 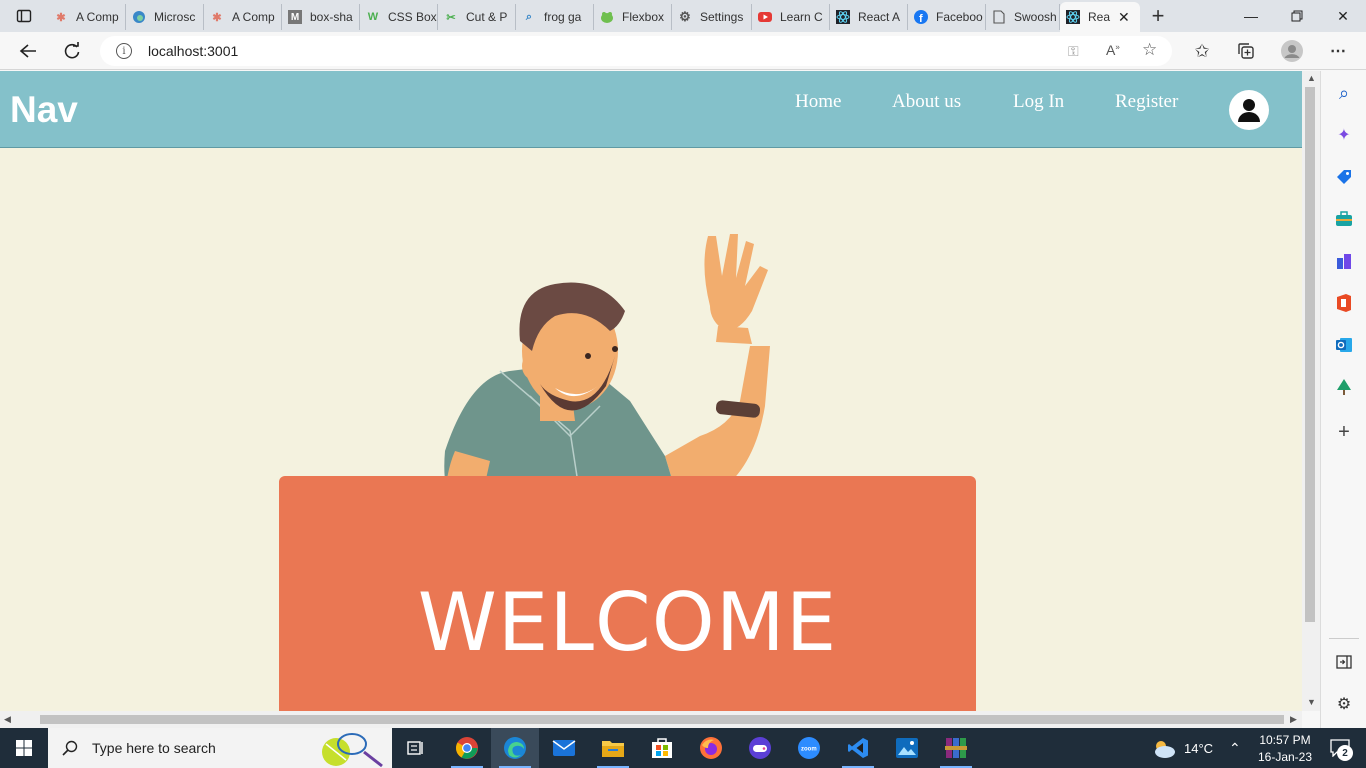 What do you see at coordinates (220, 748) in the screenshot?
I see `taskbar-search-box: Type here to search` at bounding box center [220, 748].